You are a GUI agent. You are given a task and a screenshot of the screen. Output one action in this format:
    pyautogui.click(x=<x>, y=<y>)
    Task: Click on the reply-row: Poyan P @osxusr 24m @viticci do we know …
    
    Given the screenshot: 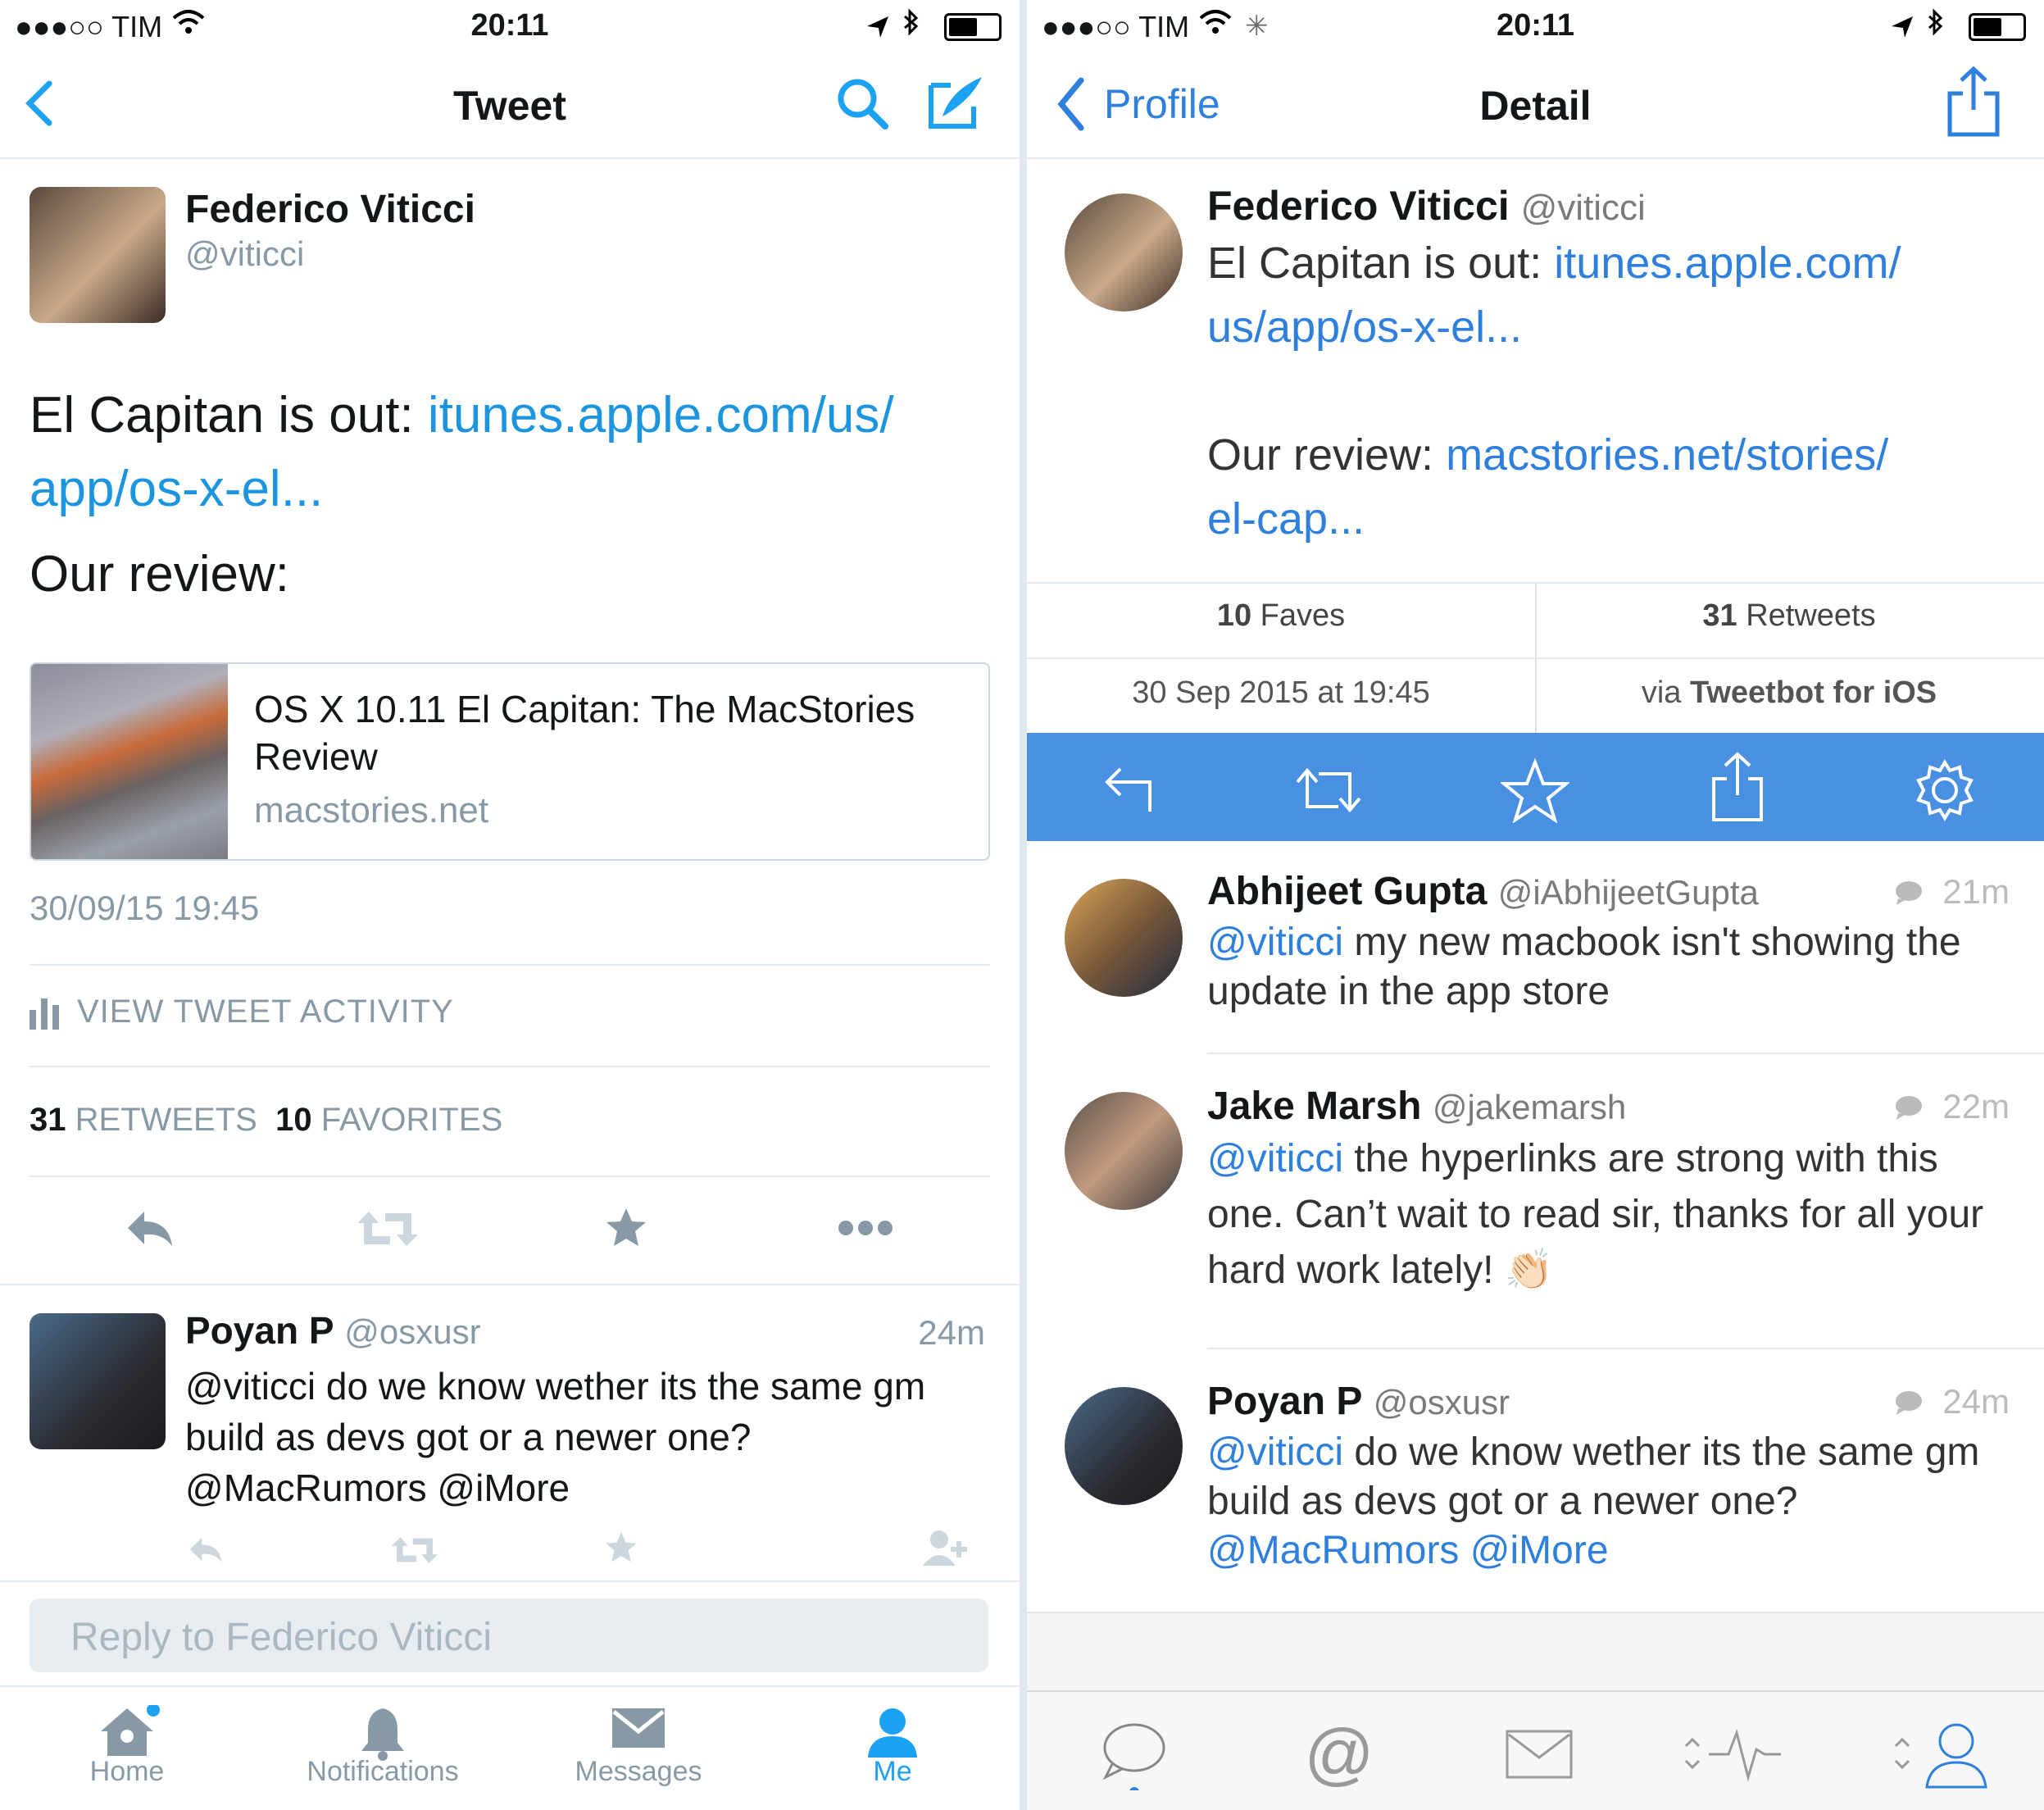 What is the action you would take?
    pyautogui.click(x=1535, y=1481)
    